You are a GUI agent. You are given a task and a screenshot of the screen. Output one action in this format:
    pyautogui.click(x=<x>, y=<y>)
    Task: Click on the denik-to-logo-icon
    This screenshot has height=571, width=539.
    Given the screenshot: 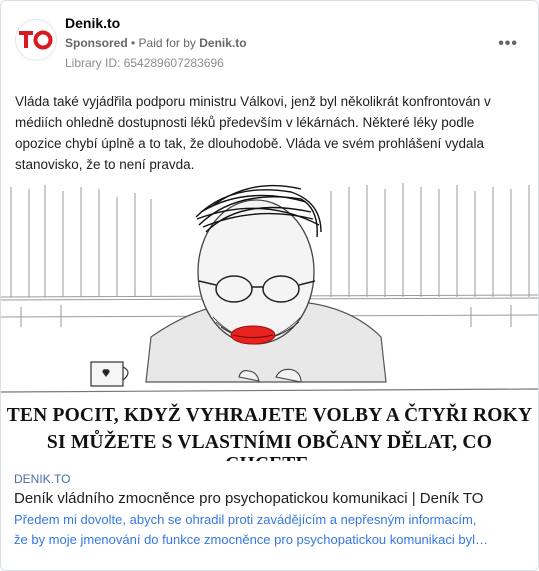 What is the action you would take?
    pyautogui.click(x=36, y=40)
    